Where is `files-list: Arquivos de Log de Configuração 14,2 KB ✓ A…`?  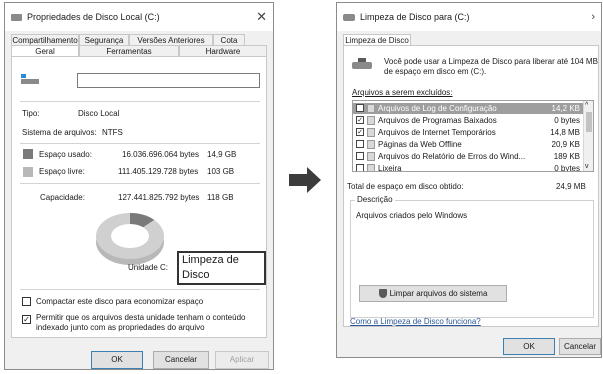 files-list: Arquivos de Log de Configuração 14,2 KB ✓ A… is located at coordinates (473, 136).